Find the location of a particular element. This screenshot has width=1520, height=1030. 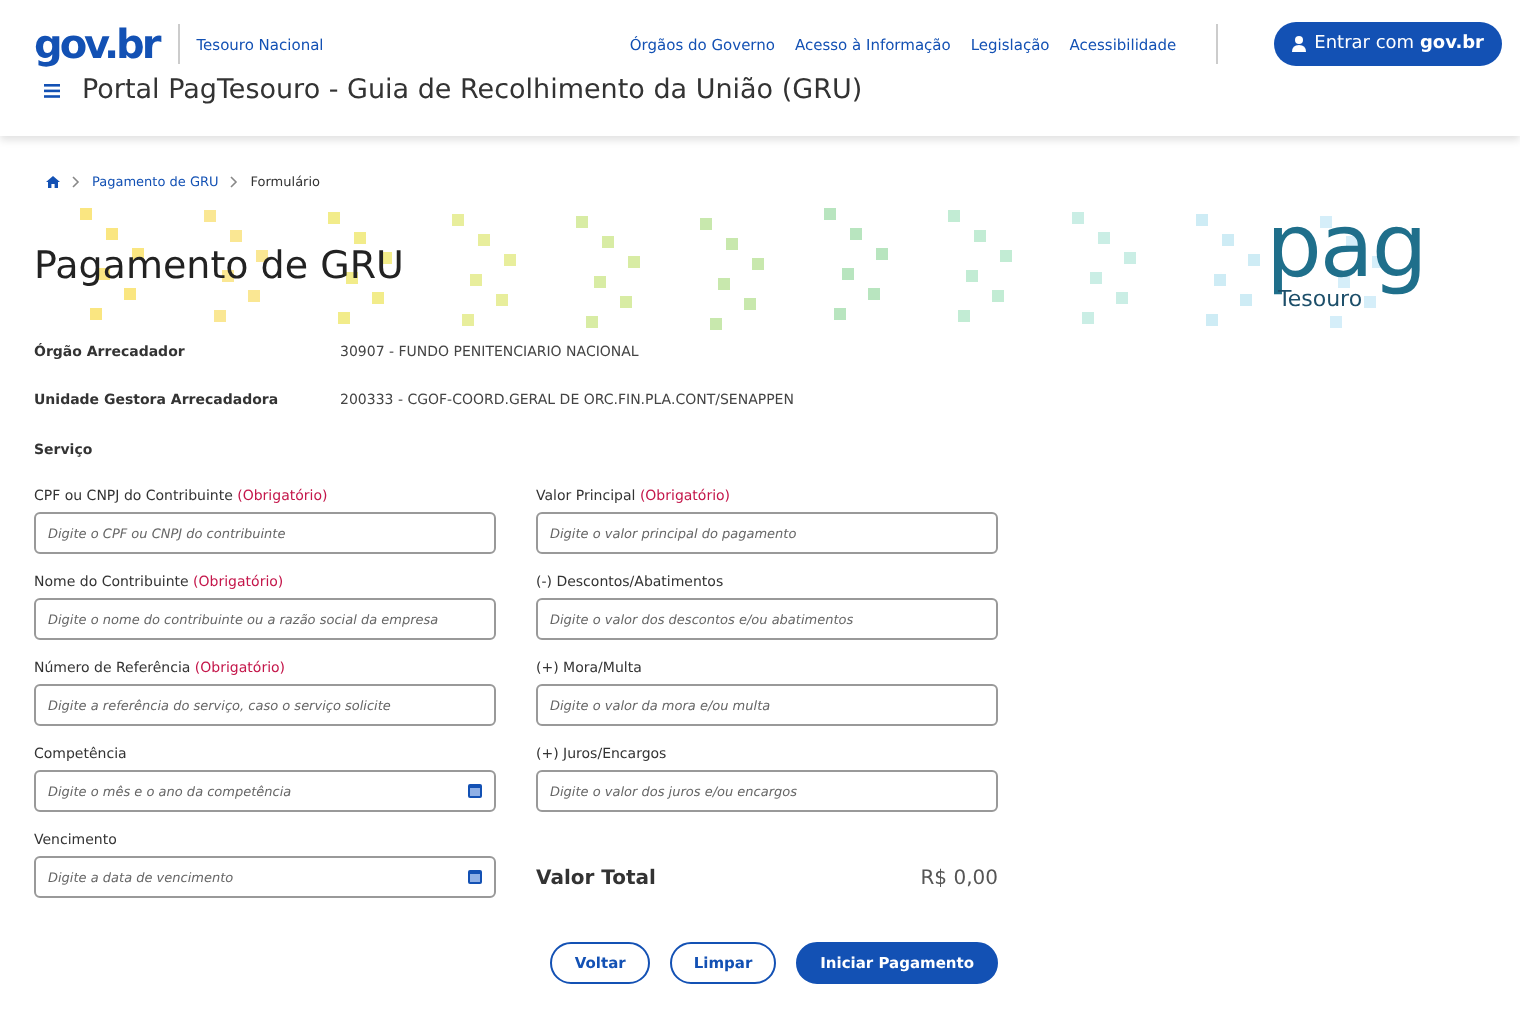

login-button: Entrar com gov.br is located at coordinates (1388, 44).